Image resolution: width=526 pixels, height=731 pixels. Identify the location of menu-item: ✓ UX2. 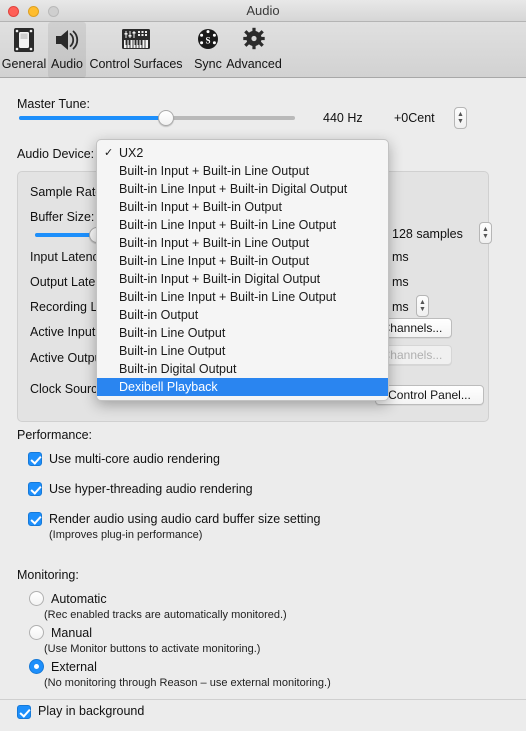
(242, 153).